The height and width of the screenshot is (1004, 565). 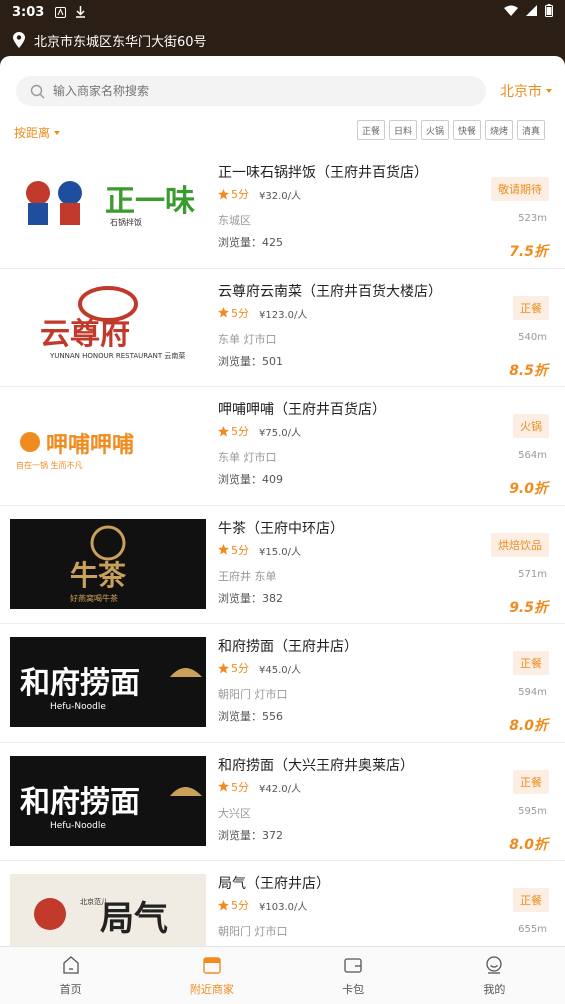 I want to click on distance: 540m, so click(x=532, y=337).